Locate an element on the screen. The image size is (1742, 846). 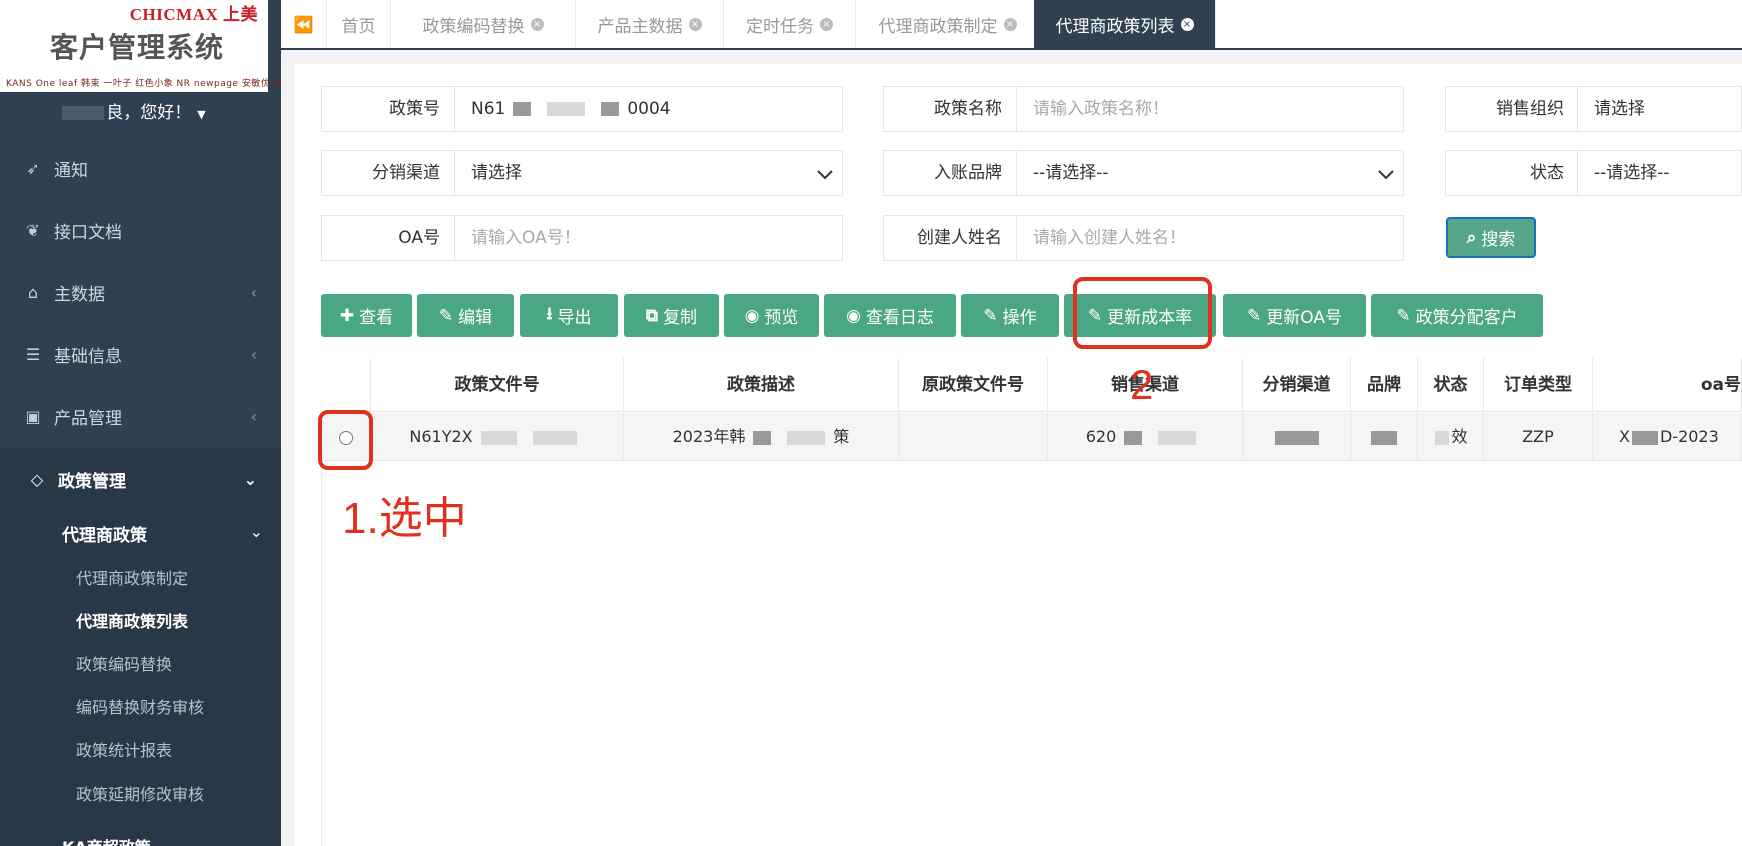
operate-button: ✎ 操作 is located at coordinates (1010, 315).